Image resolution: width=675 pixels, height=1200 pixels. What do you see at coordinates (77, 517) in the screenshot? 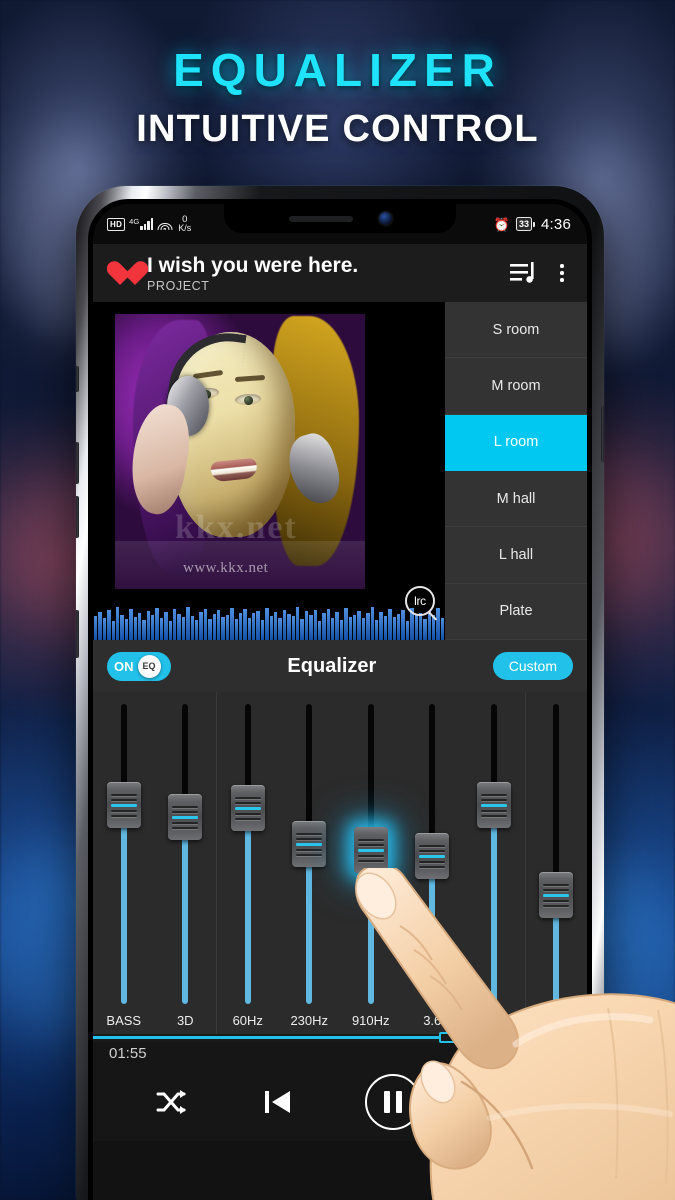
I see `phone-volume-down-button` at bounding box center [77, 517].